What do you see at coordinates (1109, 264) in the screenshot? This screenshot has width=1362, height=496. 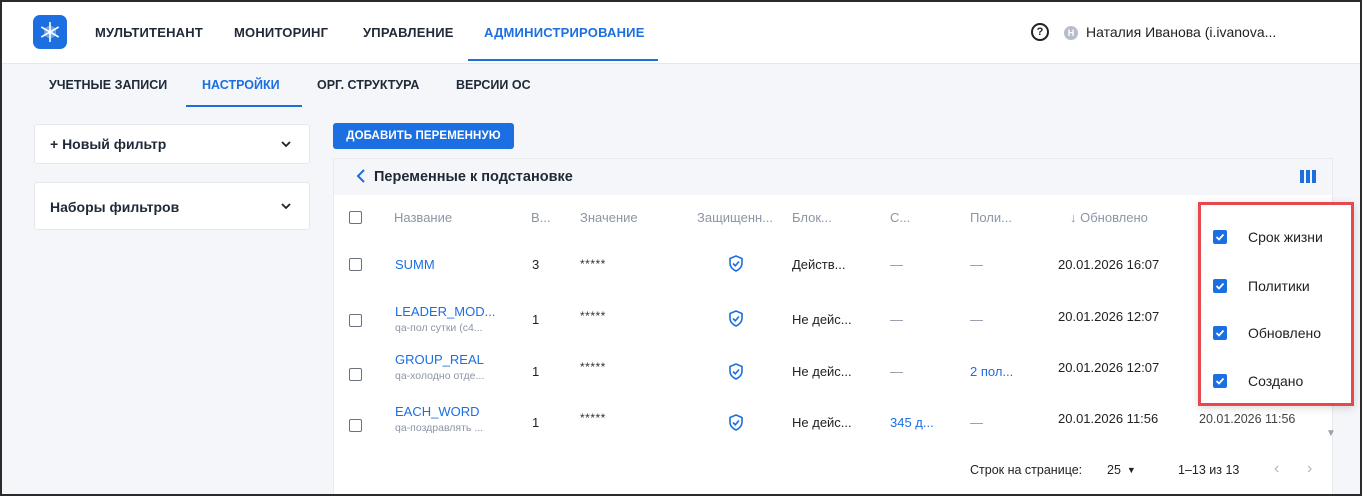 I see `updated-cell: 20.01.2026 16:07` at bounding box center [1109, 264].